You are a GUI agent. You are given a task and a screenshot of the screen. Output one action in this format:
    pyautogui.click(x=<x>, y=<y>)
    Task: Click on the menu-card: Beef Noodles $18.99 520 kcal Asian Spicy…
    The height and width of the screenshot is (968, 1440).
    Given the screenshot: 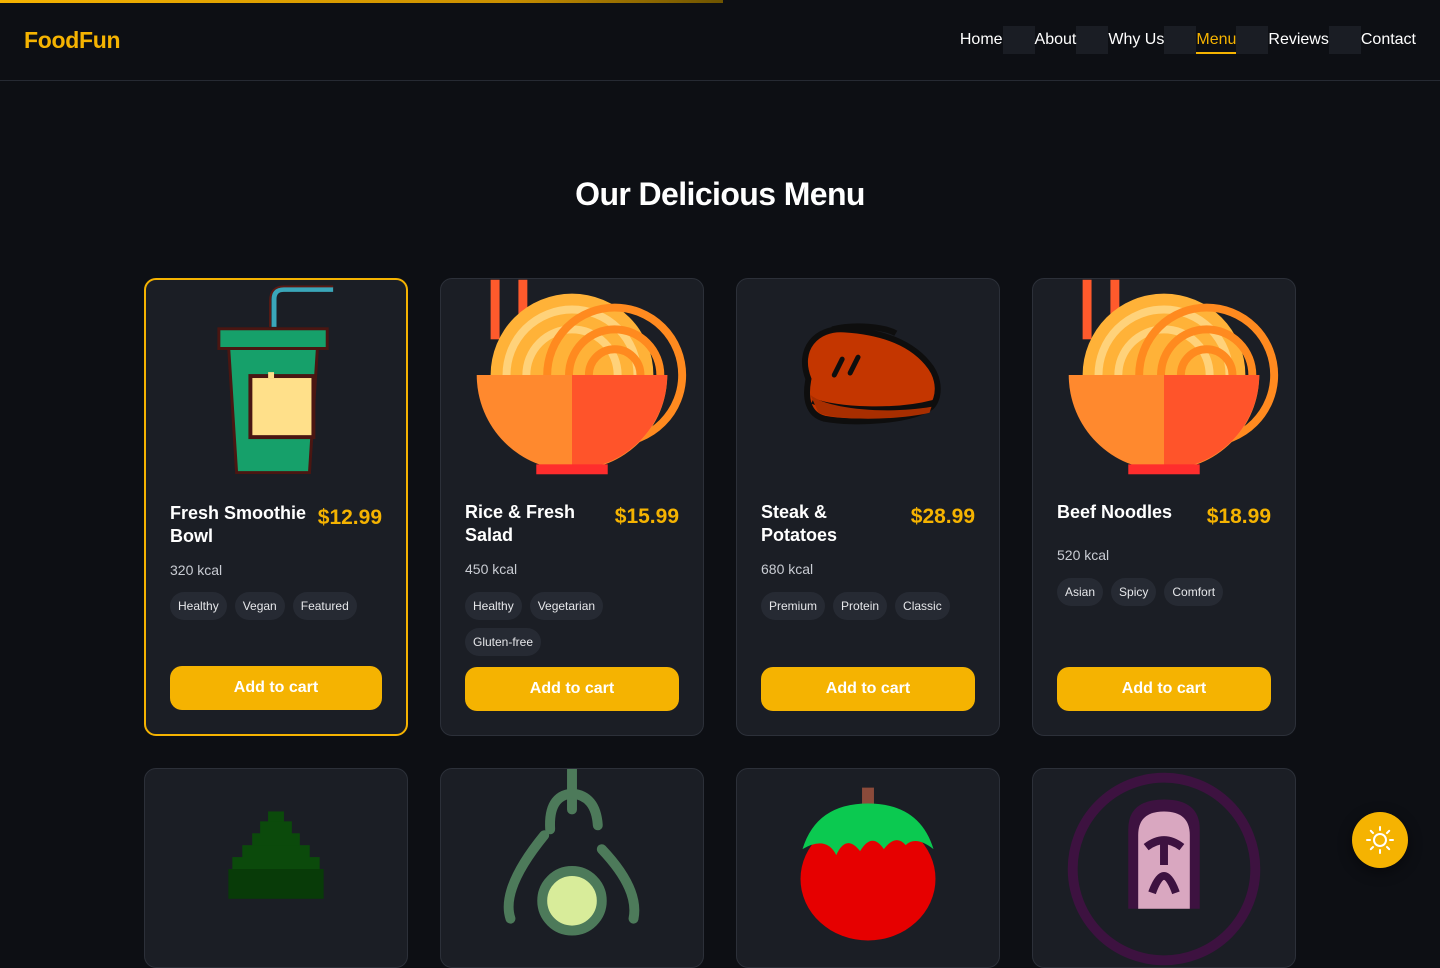 What is the action you would take?
    pyautogui.click(x=1164, y=507)
    